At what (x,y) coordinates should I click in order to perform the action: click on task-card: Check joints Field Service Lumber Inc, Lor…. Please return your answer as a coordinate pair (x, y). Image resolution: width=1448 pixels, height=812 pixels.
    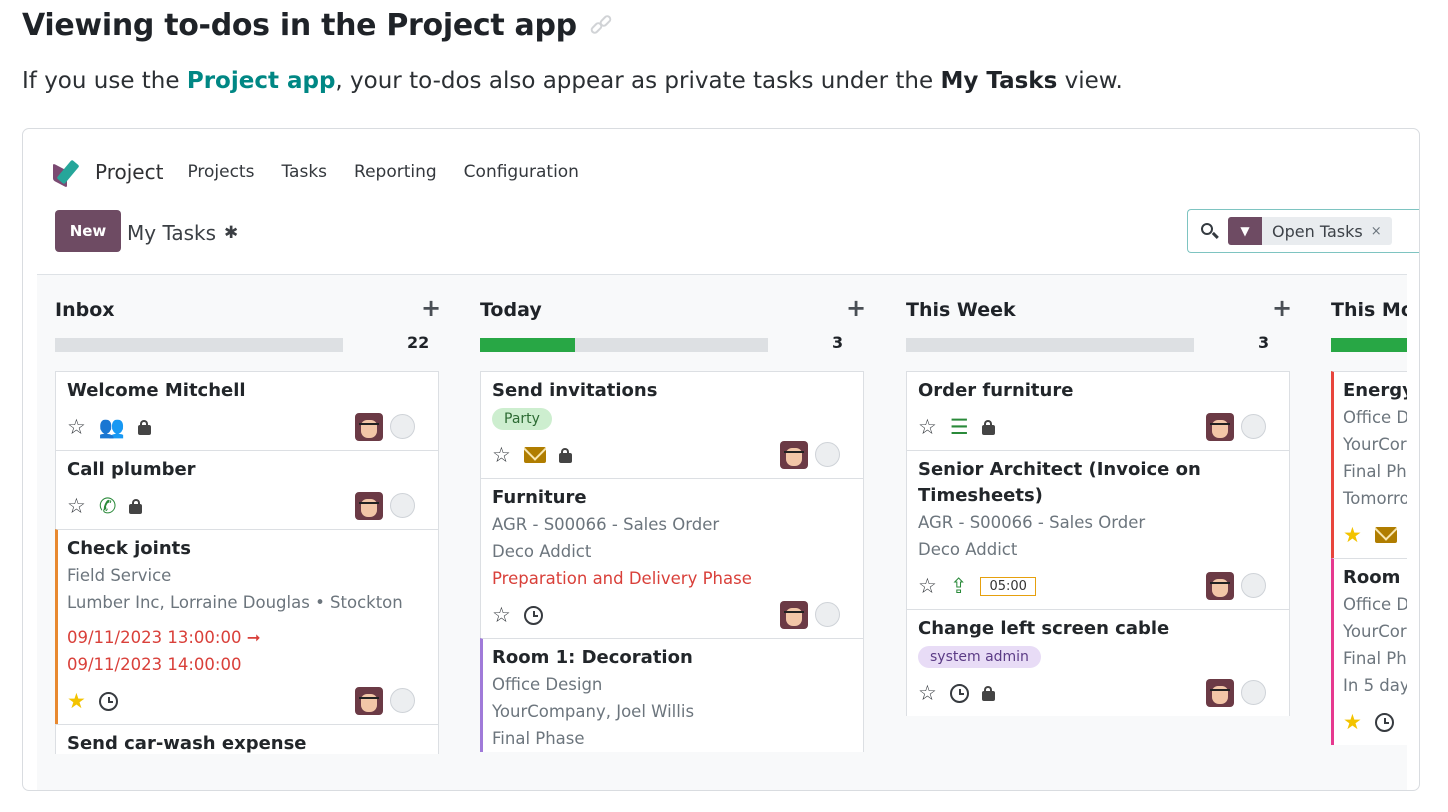
    Looking at the image, I should click on (247, 626).